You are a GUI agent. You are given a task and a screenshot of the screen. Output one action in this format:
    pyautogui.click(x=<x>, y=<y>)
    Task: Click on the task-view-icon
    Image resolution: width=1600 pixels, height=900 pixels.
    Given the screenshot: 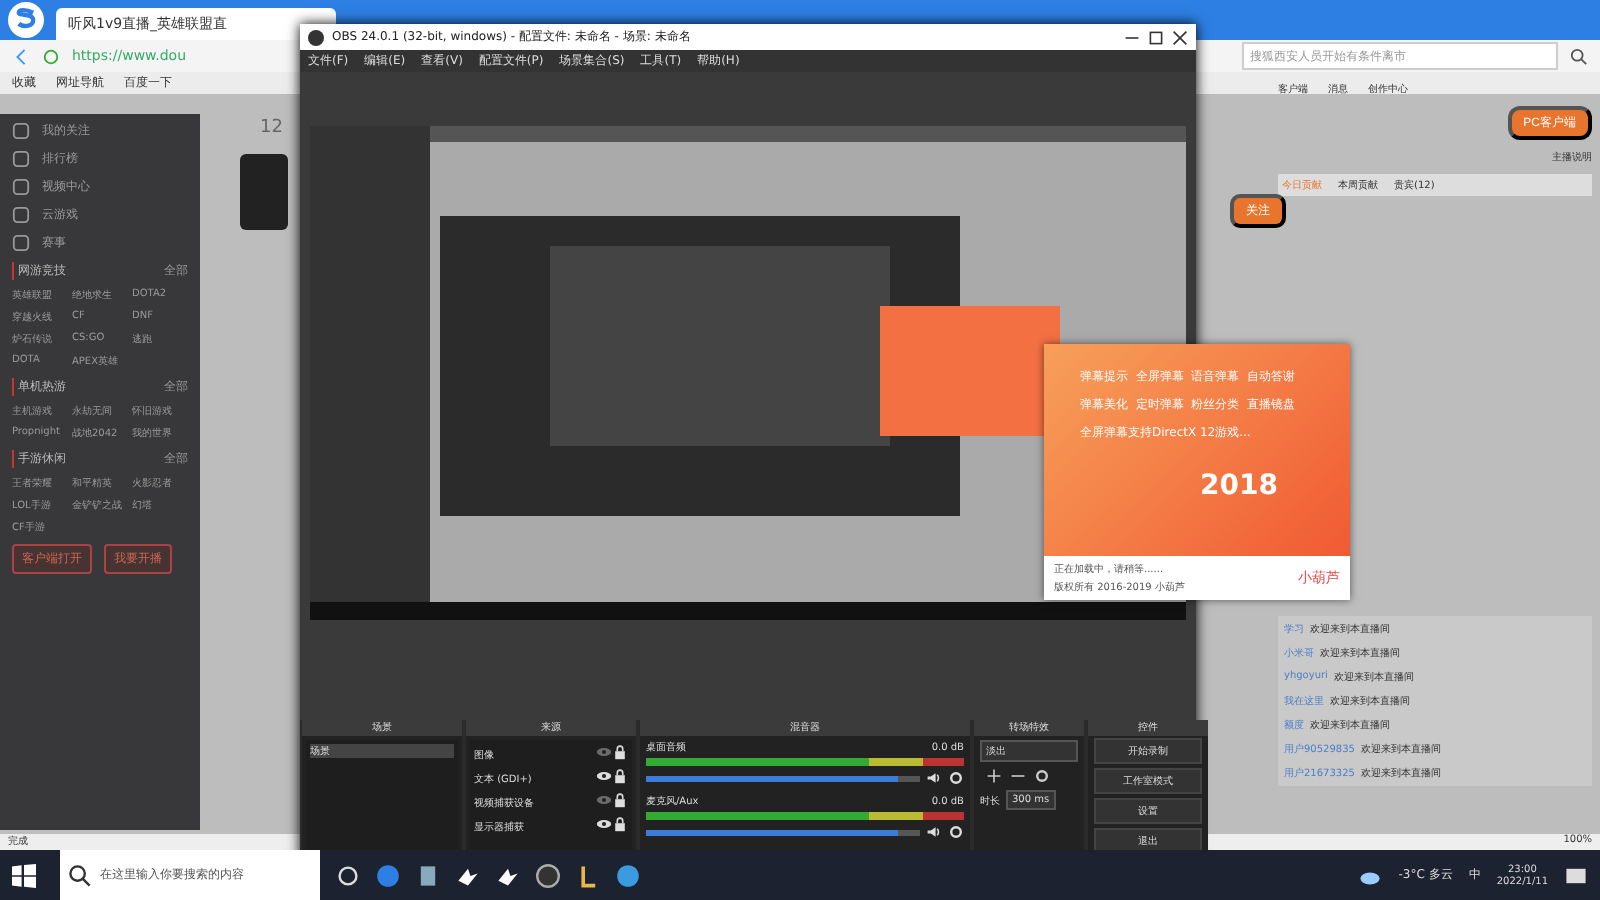 What is the action you would take?
    pyautogui.click(x=348, y=875)
    